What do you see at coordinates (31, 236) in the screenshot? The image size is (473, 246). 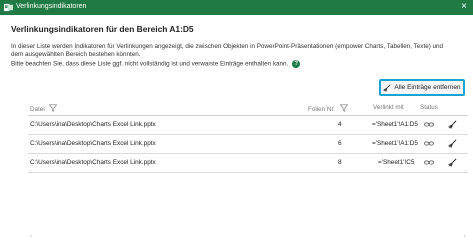 I see `scroll-left-icon: ‹` at bounding box center [31, 236].